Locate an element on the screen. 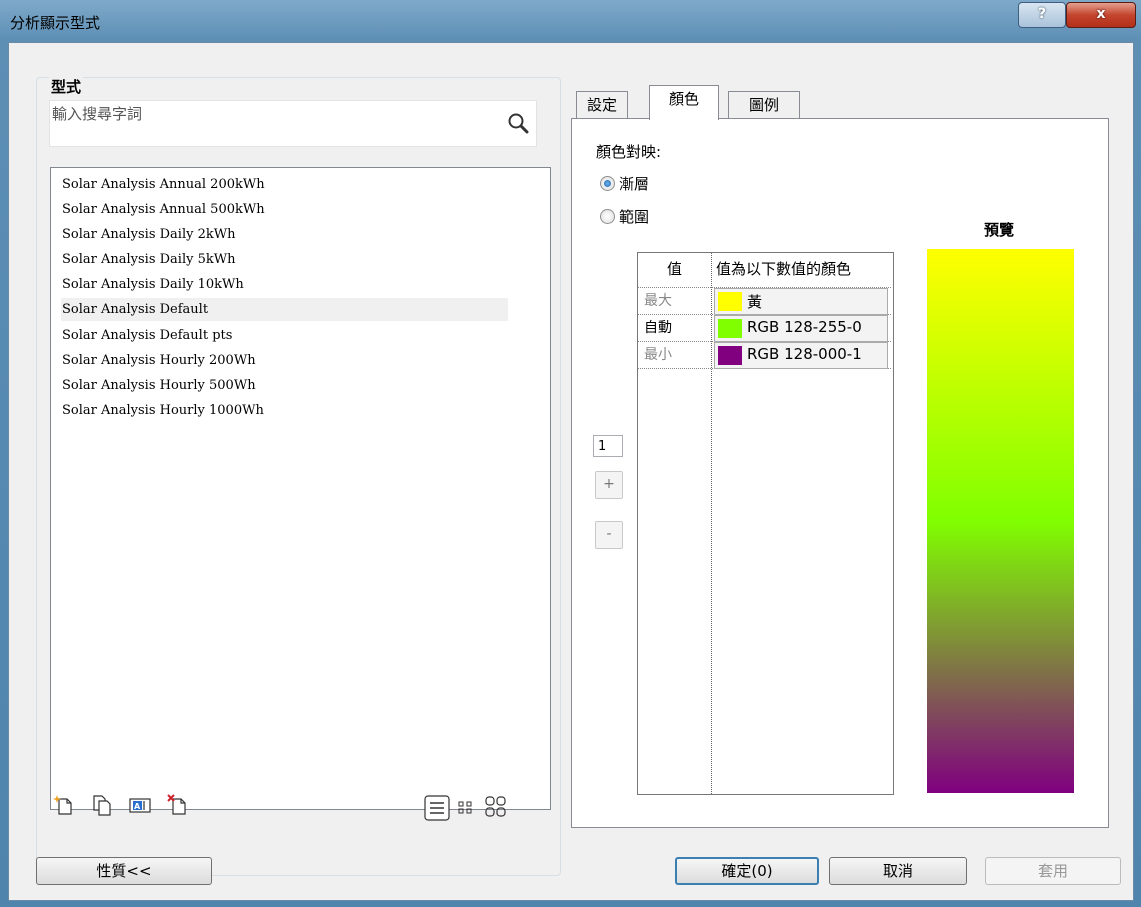  tab-legend: 圖例 is located at coordinates (764, 104).